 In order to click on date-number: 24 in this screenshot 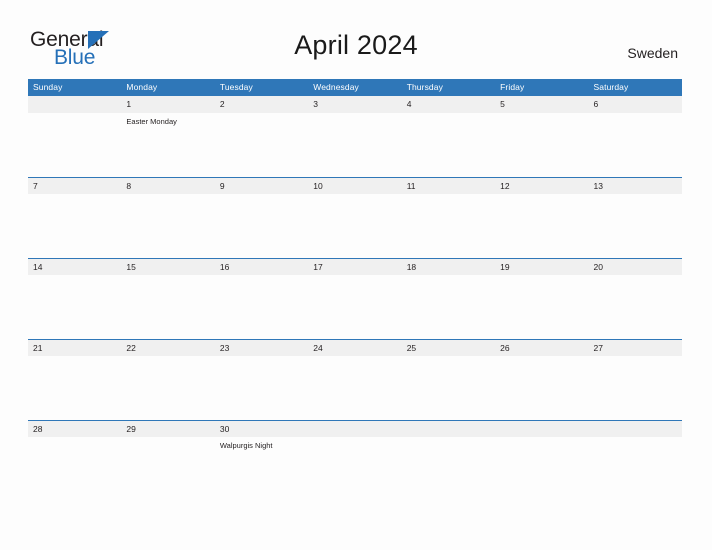, I will do `click(354, 348)`.